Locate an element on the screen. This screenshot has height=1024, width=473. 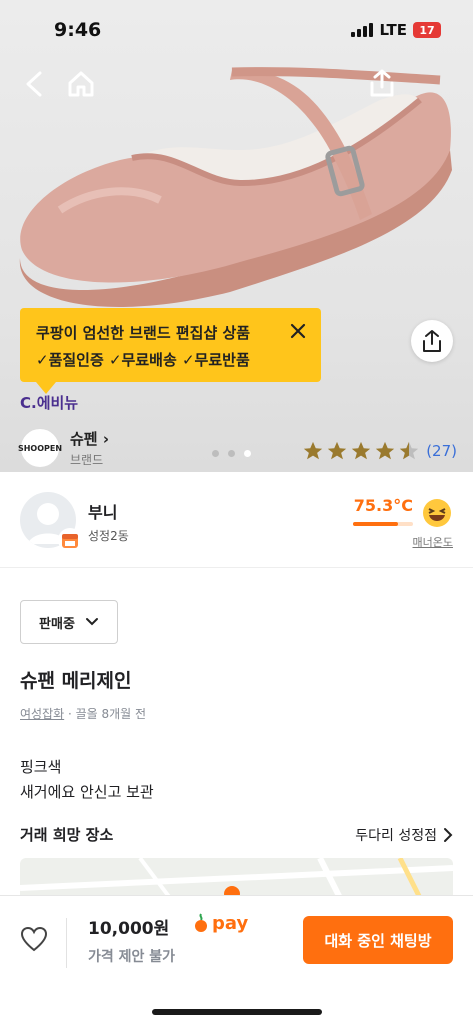
popup-title: 쿠팡이 엄선한 브랜드 편집샵 상품 is located at coordinates (143, 333).